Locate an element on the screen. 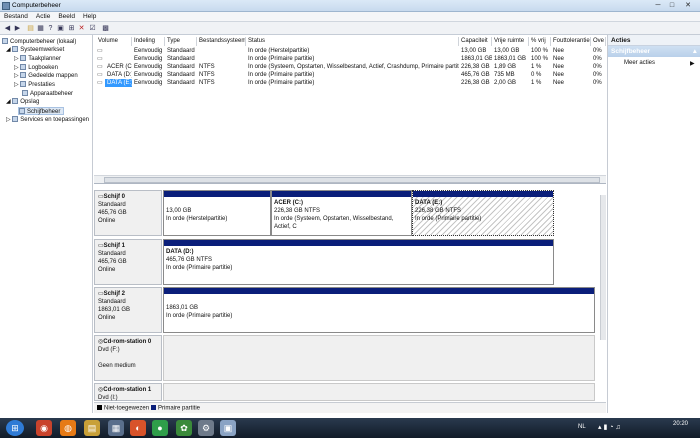  volume-cell: DATA (E:) is located at coordinates (118, 83).